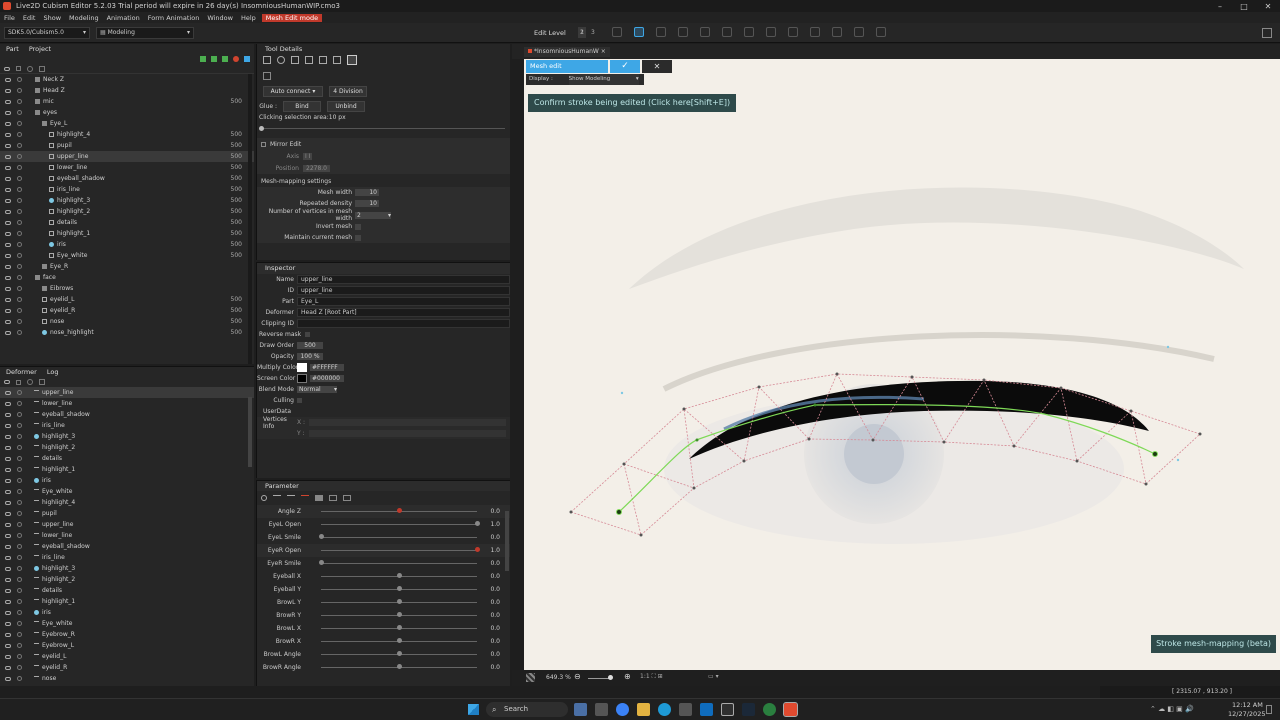 The height and width of the screenshot is (720, 1280). Describe the element at coordinates (352, 60) in the screenshot. I see `stroke-mesh-icon` at that location.